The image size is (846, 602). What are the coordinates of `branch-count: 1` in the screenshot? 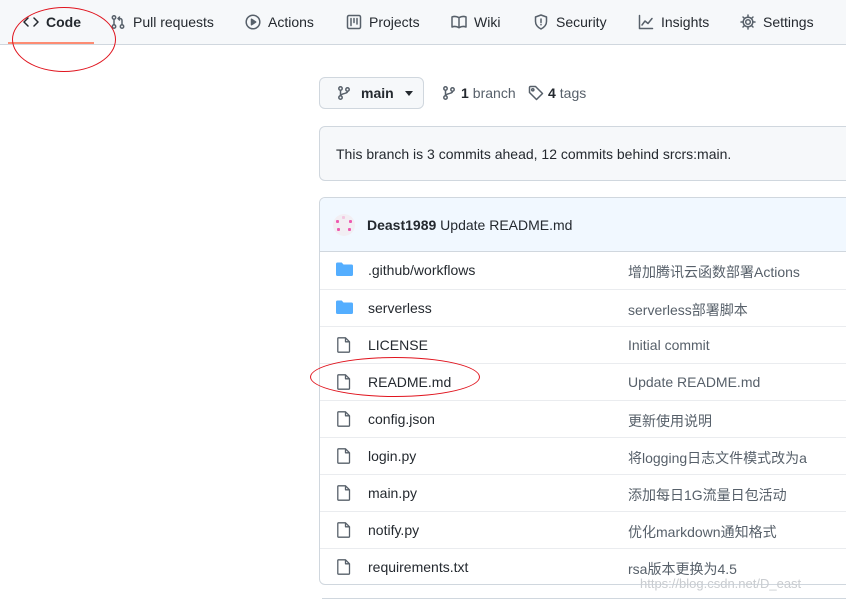 It's located at (465, 93).